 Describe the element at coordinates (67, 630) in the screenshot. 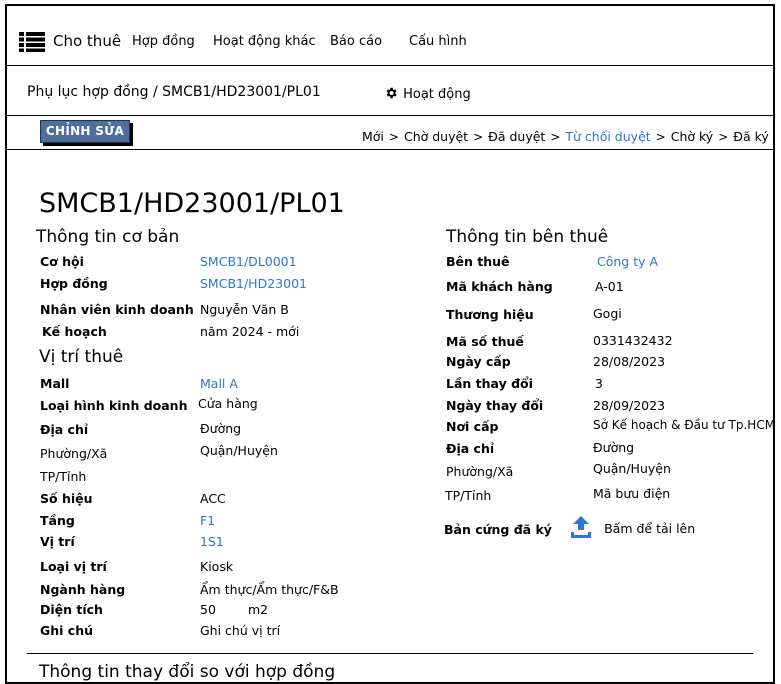

I see `field-label: Ghi chú` at that location.